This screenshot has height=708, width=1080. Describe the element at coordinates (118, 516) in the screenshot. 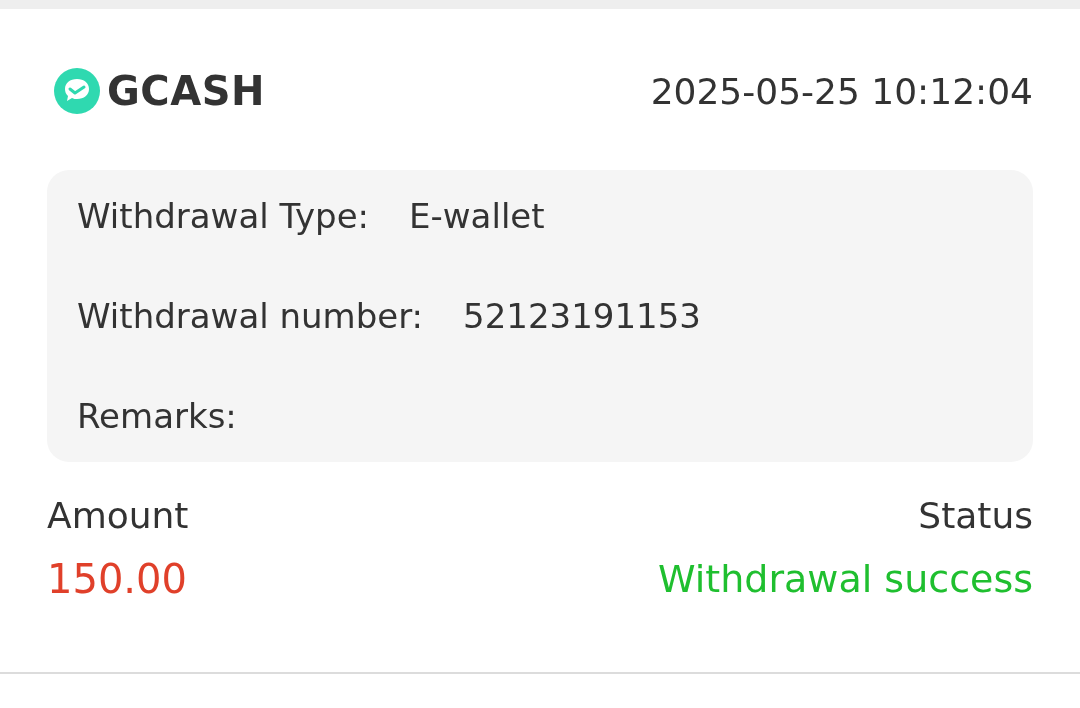

I see `amount-label: Amount` at that location.